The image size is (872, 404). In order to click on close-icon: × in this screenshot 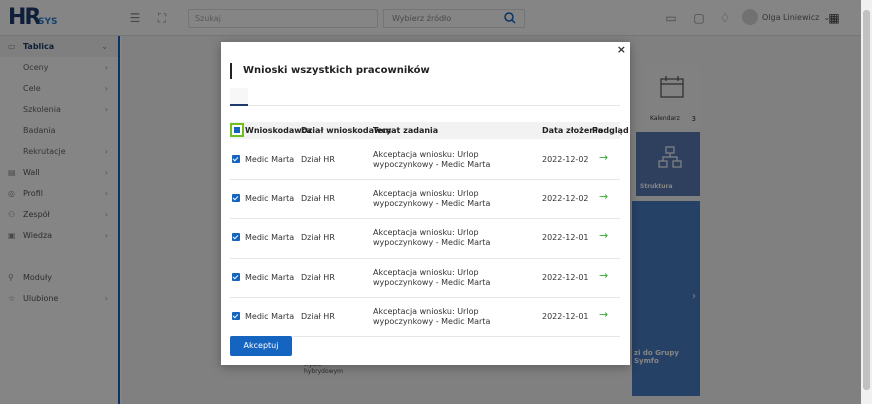, I will do `click(621, 50)`.